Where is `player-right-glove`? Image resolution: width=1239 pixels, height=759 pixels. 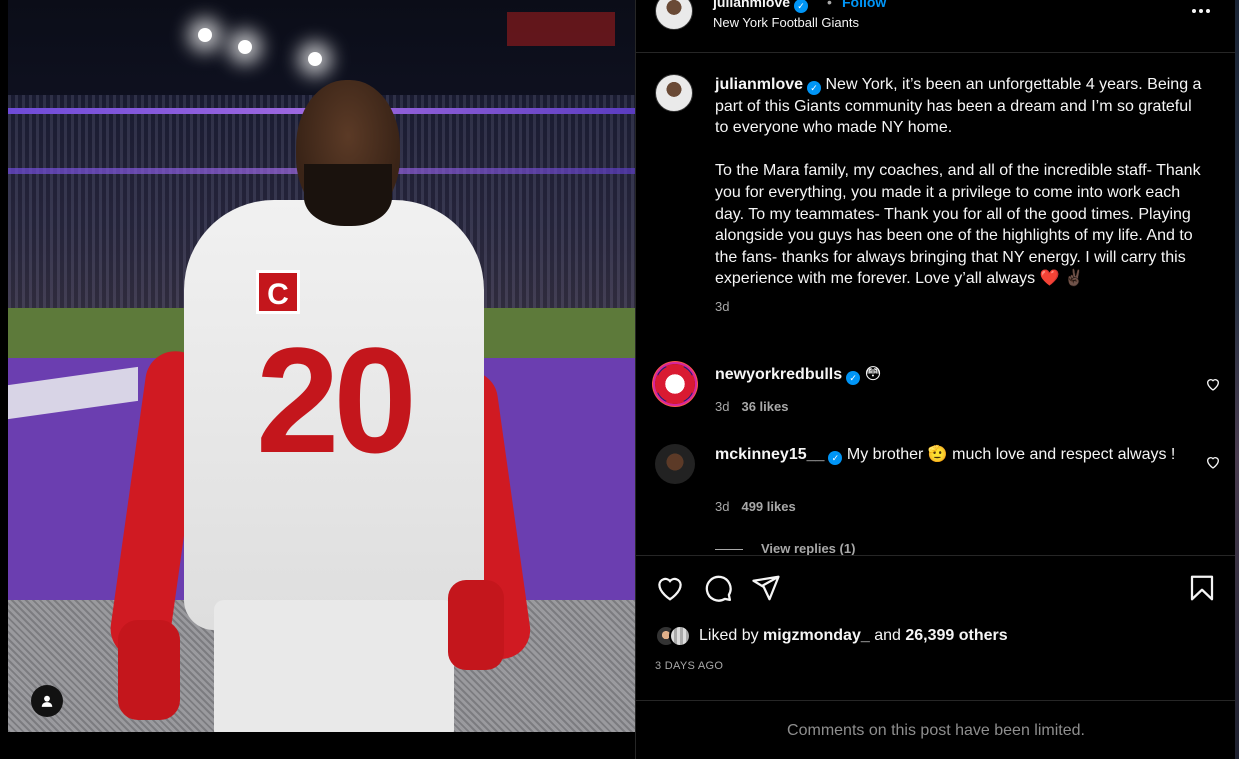
player-right-glove is located at coordinates (476, 625).